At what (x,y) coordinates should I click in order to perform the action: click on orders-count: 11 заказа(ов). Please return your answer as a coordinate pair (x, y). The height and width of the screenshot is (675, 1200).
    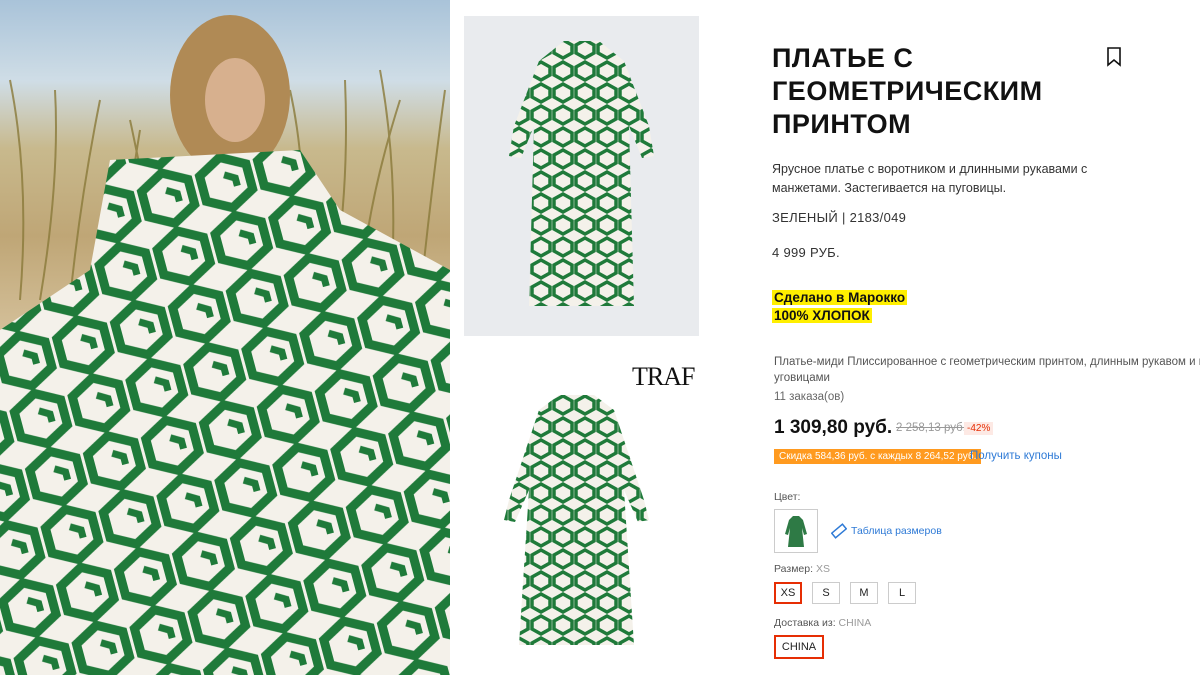
    Looking at the image, I should click on (809, 397).